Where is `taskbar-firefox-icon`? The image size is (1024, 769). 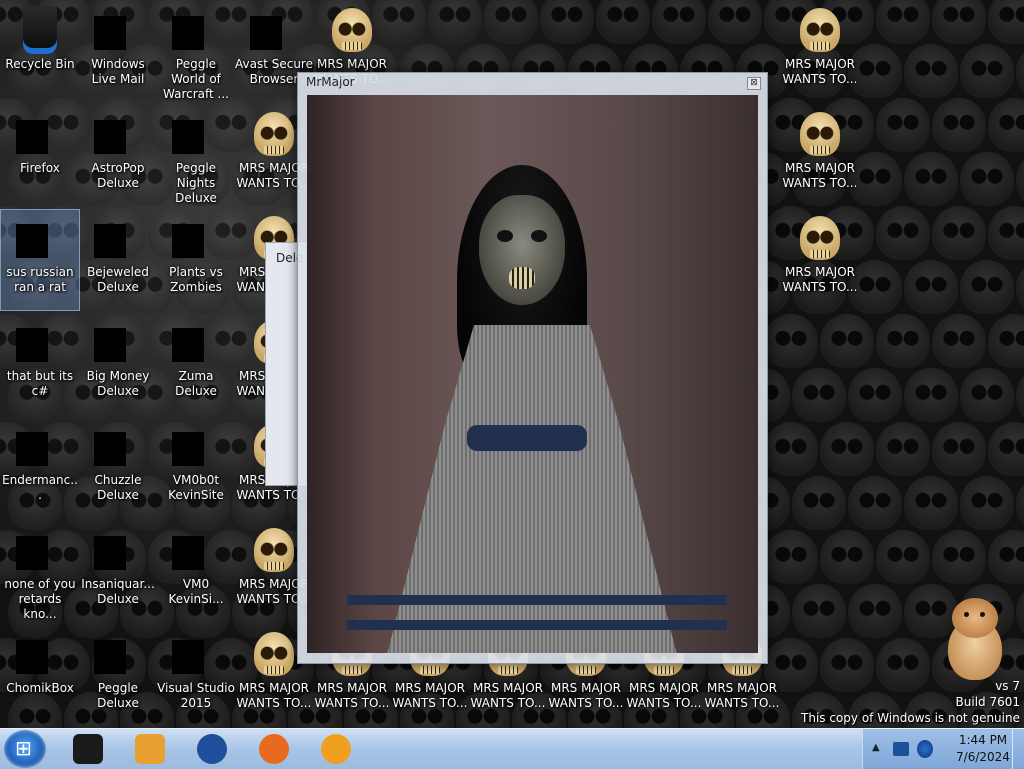 taskbar-firefox-icon is located at coordinates (274, 749).